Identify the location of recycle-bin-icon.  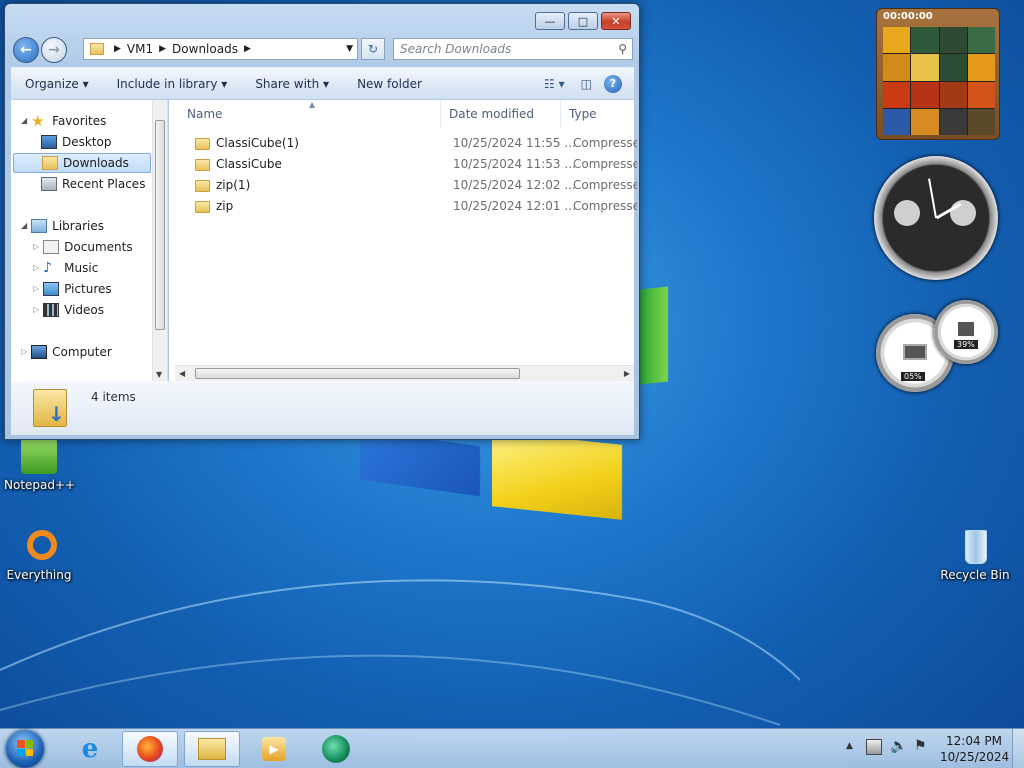
(975, 546).